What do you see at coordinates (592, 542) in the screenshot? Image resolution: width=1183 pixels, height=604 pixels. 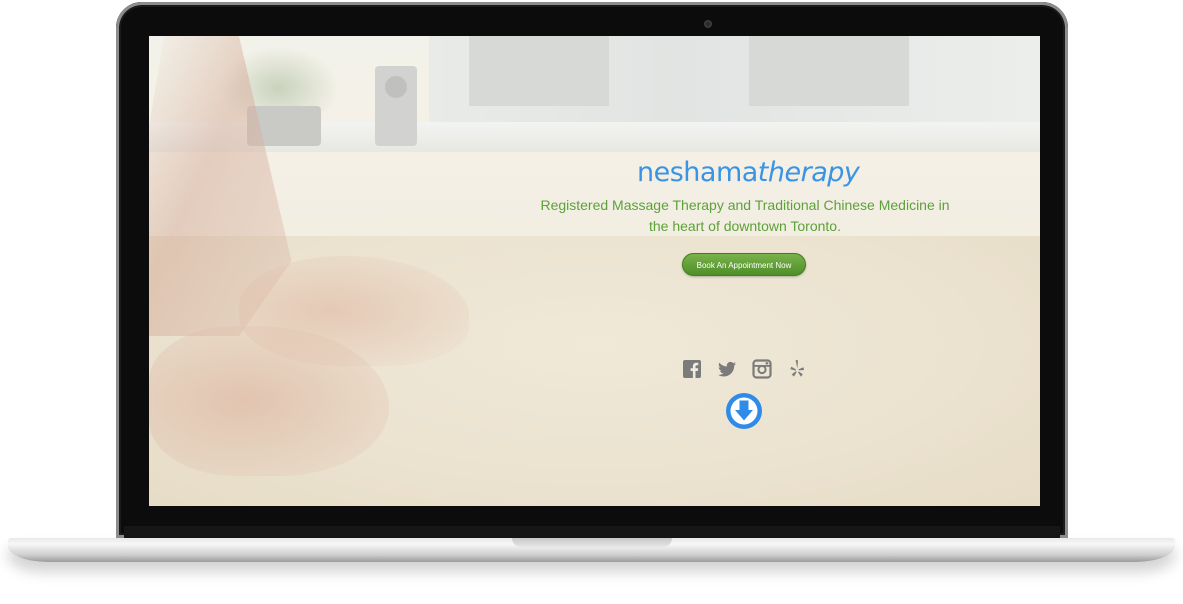 I see `laptop-opening-notch` at bounding box center [592, 542].